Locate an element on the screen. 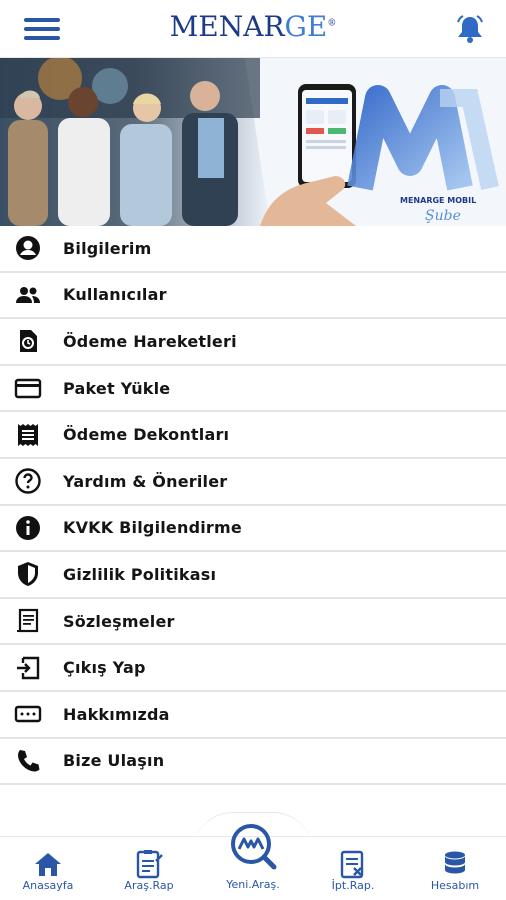 The image size is (506, 900). menu-item-label: Yardım & Öneriler is located at coordinates (145, 481).